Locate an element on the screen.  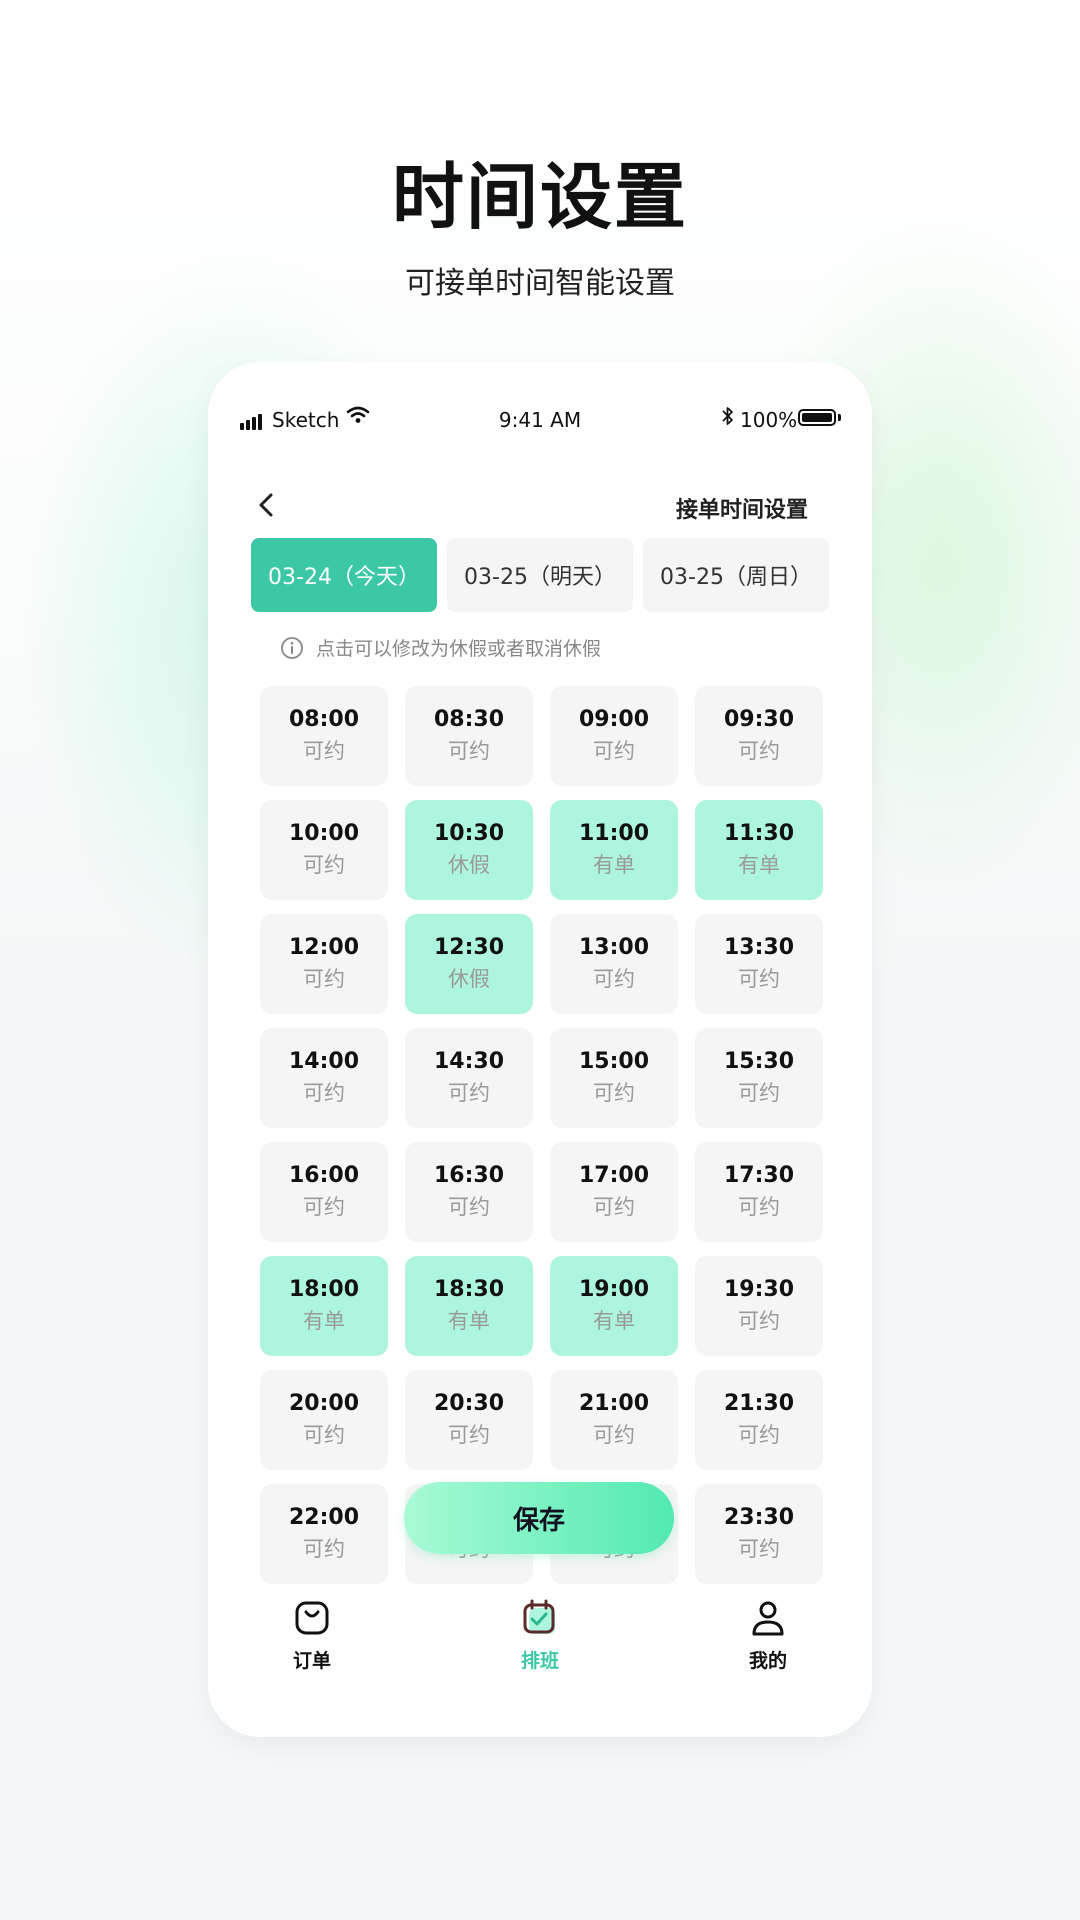
slot-time: 21:30 is located at coordinates (759, 1403).